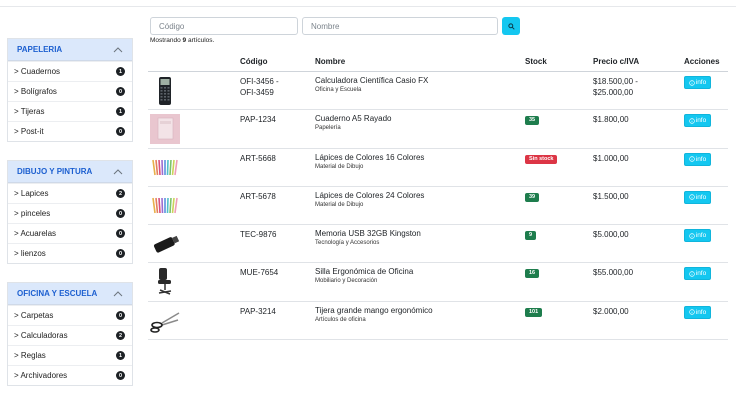  What do you see at coordinates (368, 6) in the screenshot?
I see `top-divider` at bounding box center [368, 6].